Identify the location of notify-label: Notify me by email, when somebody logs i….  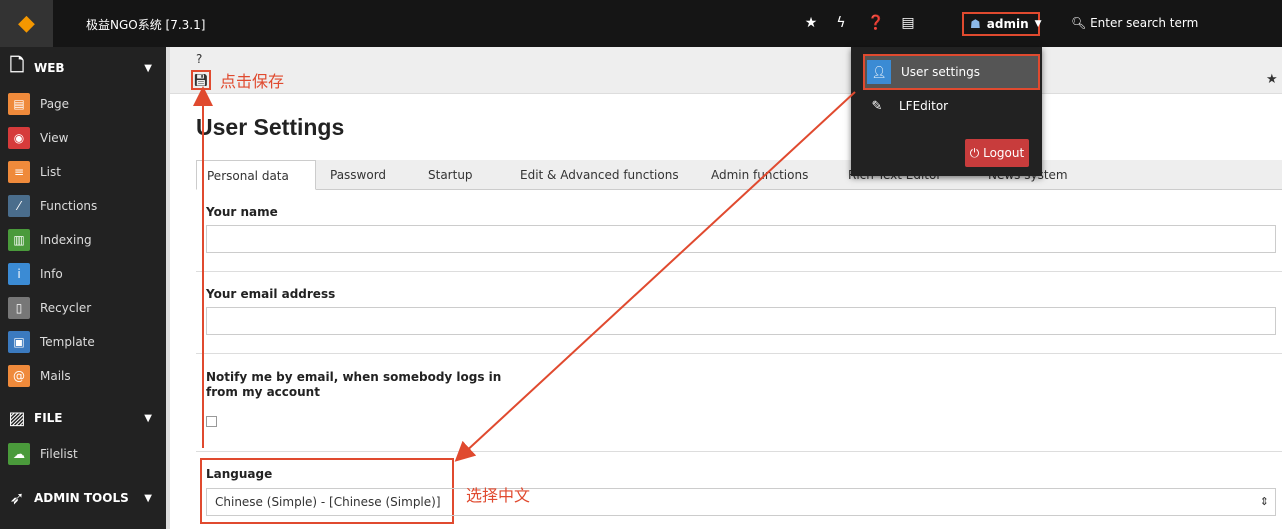
(354, 377).